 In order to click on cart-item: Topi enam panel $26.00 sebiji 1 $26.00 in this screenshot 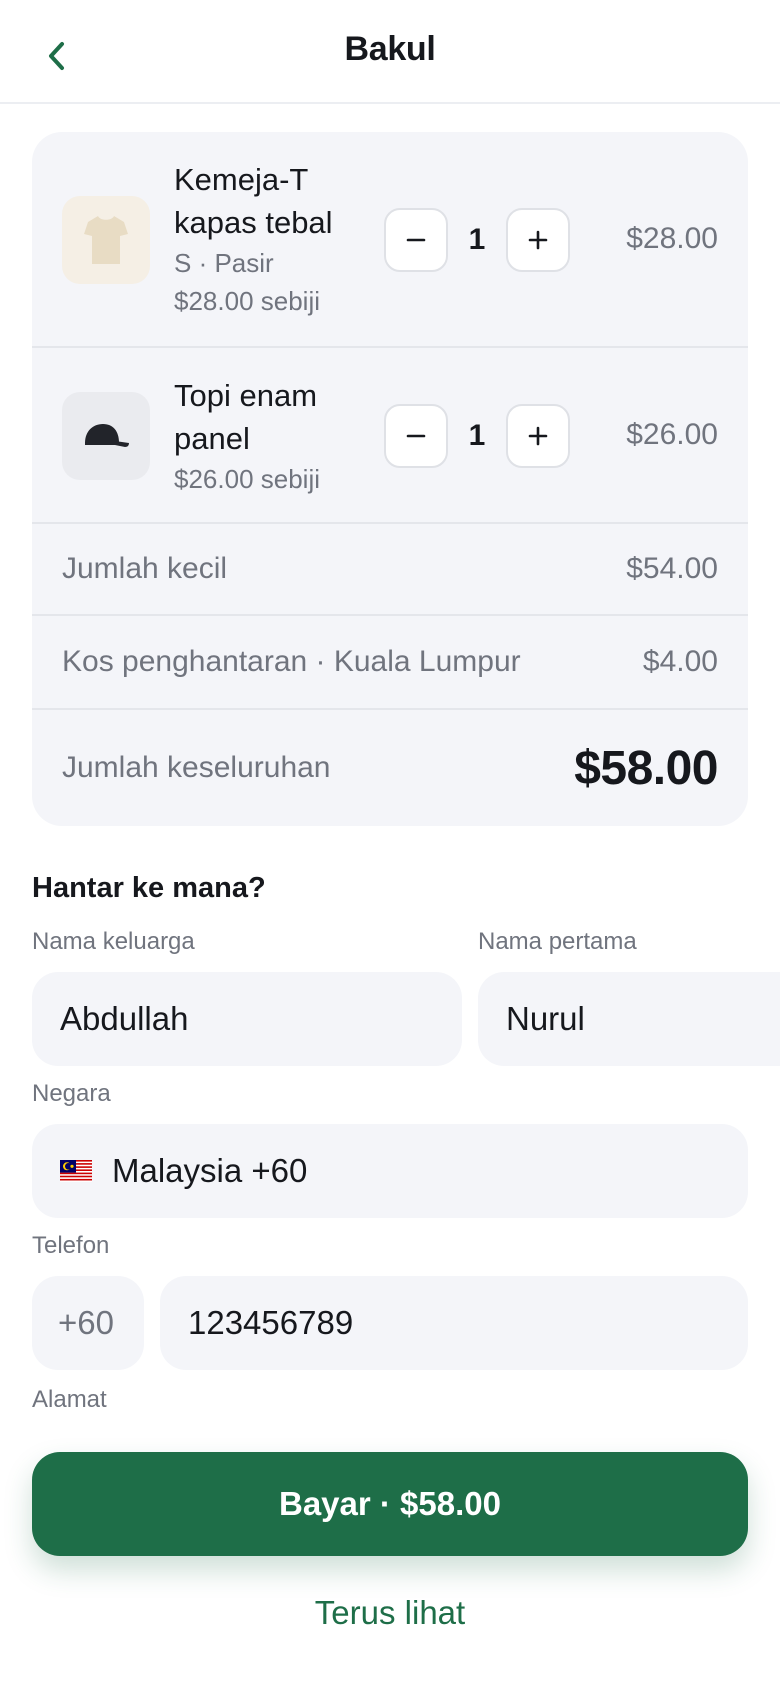, I will do `click(390, 436)`.